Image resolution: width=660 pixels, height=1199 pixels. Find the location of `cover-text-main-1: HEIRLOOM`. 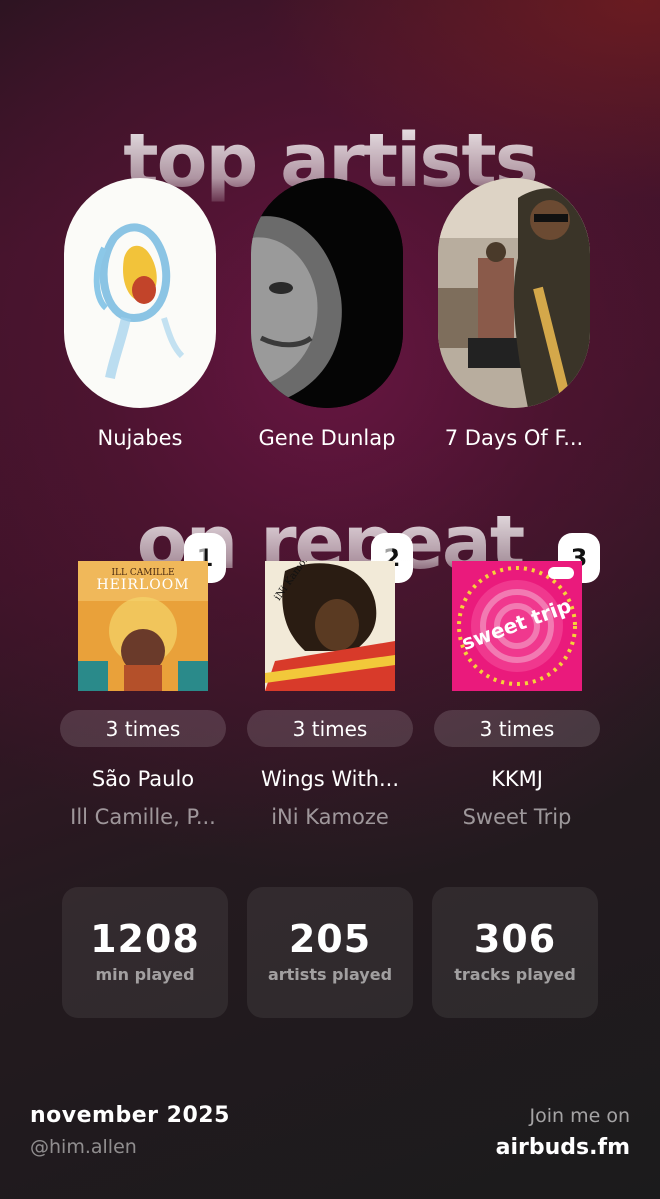

cover-text-main-1: HEIRLOOM is located at coordinates (142, 585).